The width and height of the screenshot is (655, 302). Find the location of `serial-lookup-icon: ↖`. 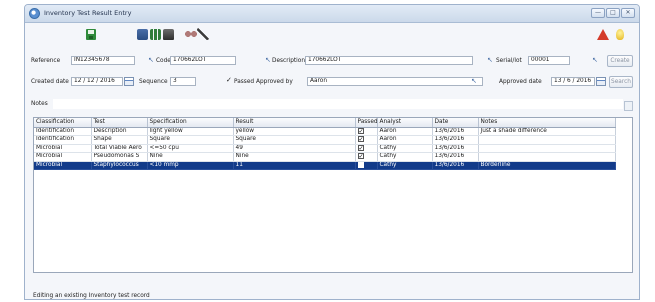

serial-lookup-icon: ↖ is located at coordinates (490, 60).